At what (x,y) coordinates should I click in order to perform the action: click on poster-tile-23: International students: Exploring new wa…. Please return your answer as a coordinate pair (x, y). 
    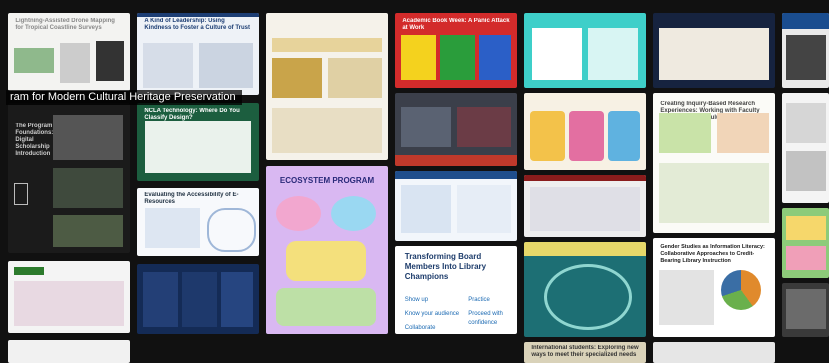
    Looking at the image, I should click on (585, 352).